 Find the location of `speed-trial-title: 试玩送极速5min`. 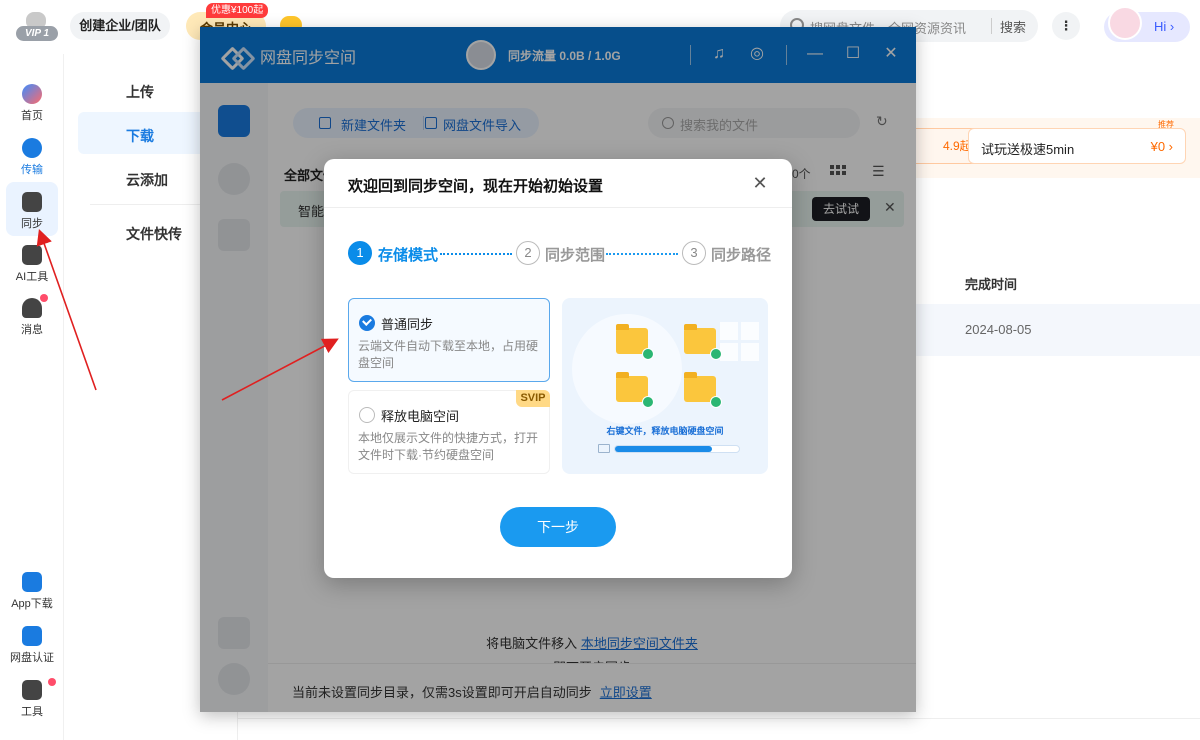

speed-trial-title: 试玩送极速5min is located at coordinates (1028, 149).